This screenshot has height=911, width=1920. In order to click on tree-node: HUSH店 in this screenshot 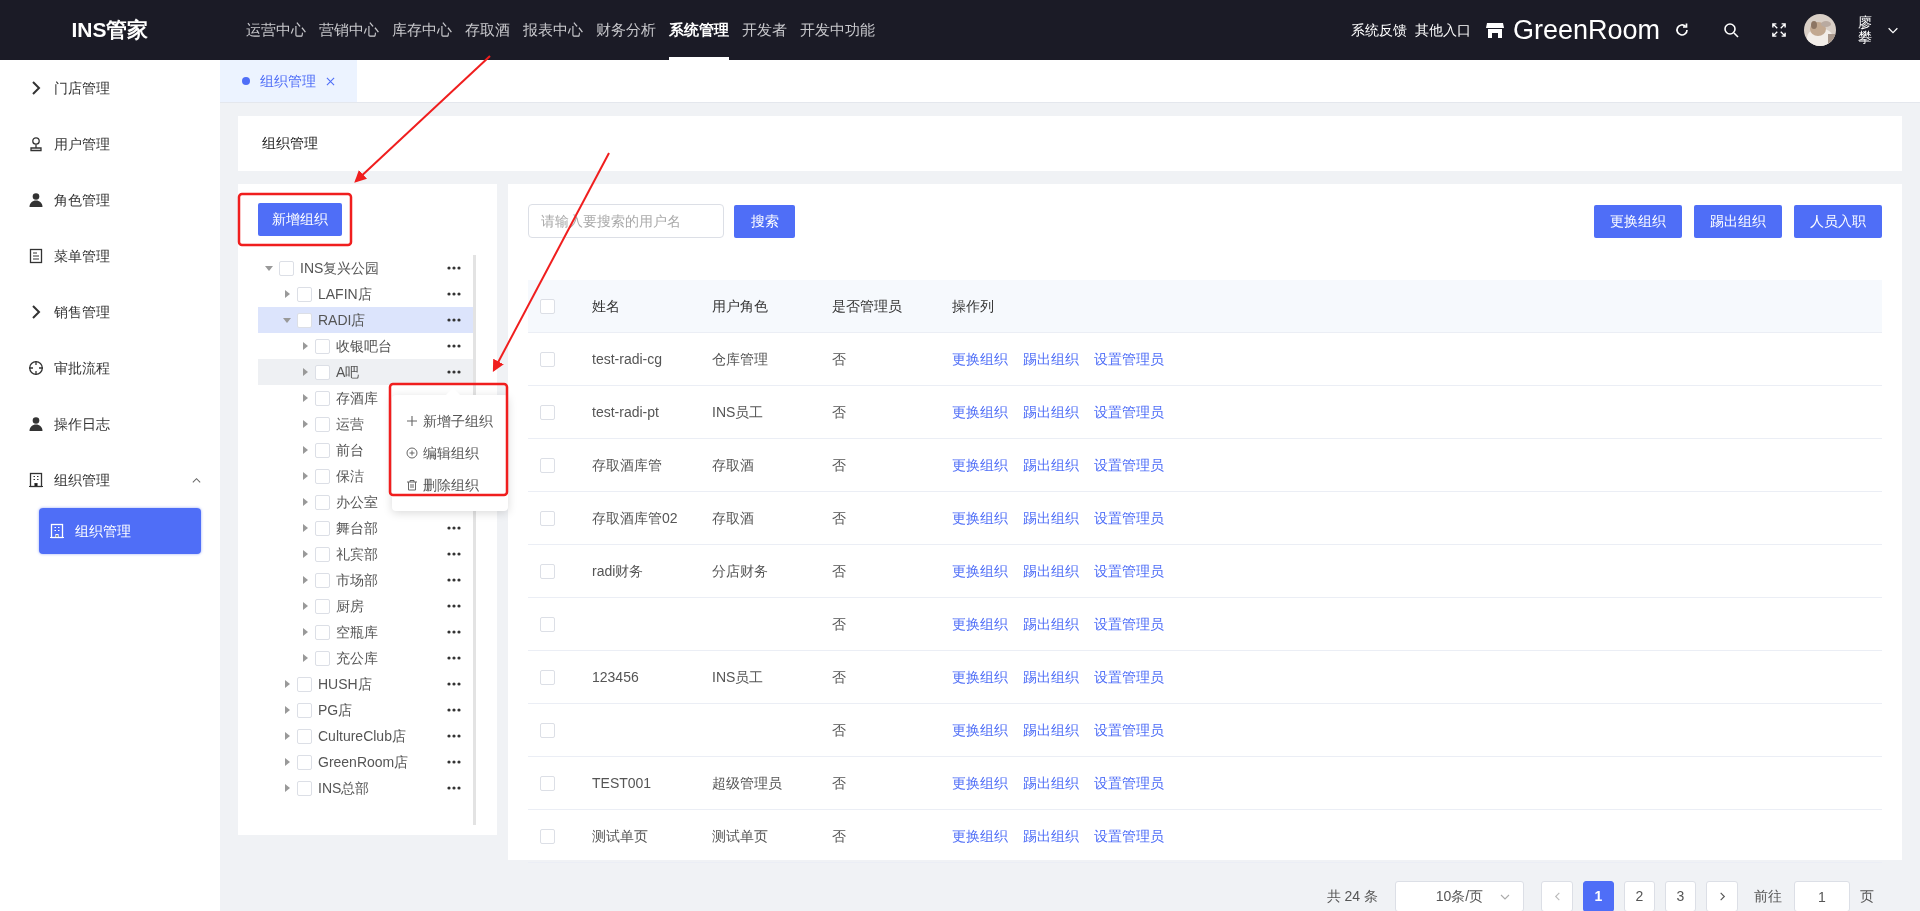, I will do `click(365, 684)`.